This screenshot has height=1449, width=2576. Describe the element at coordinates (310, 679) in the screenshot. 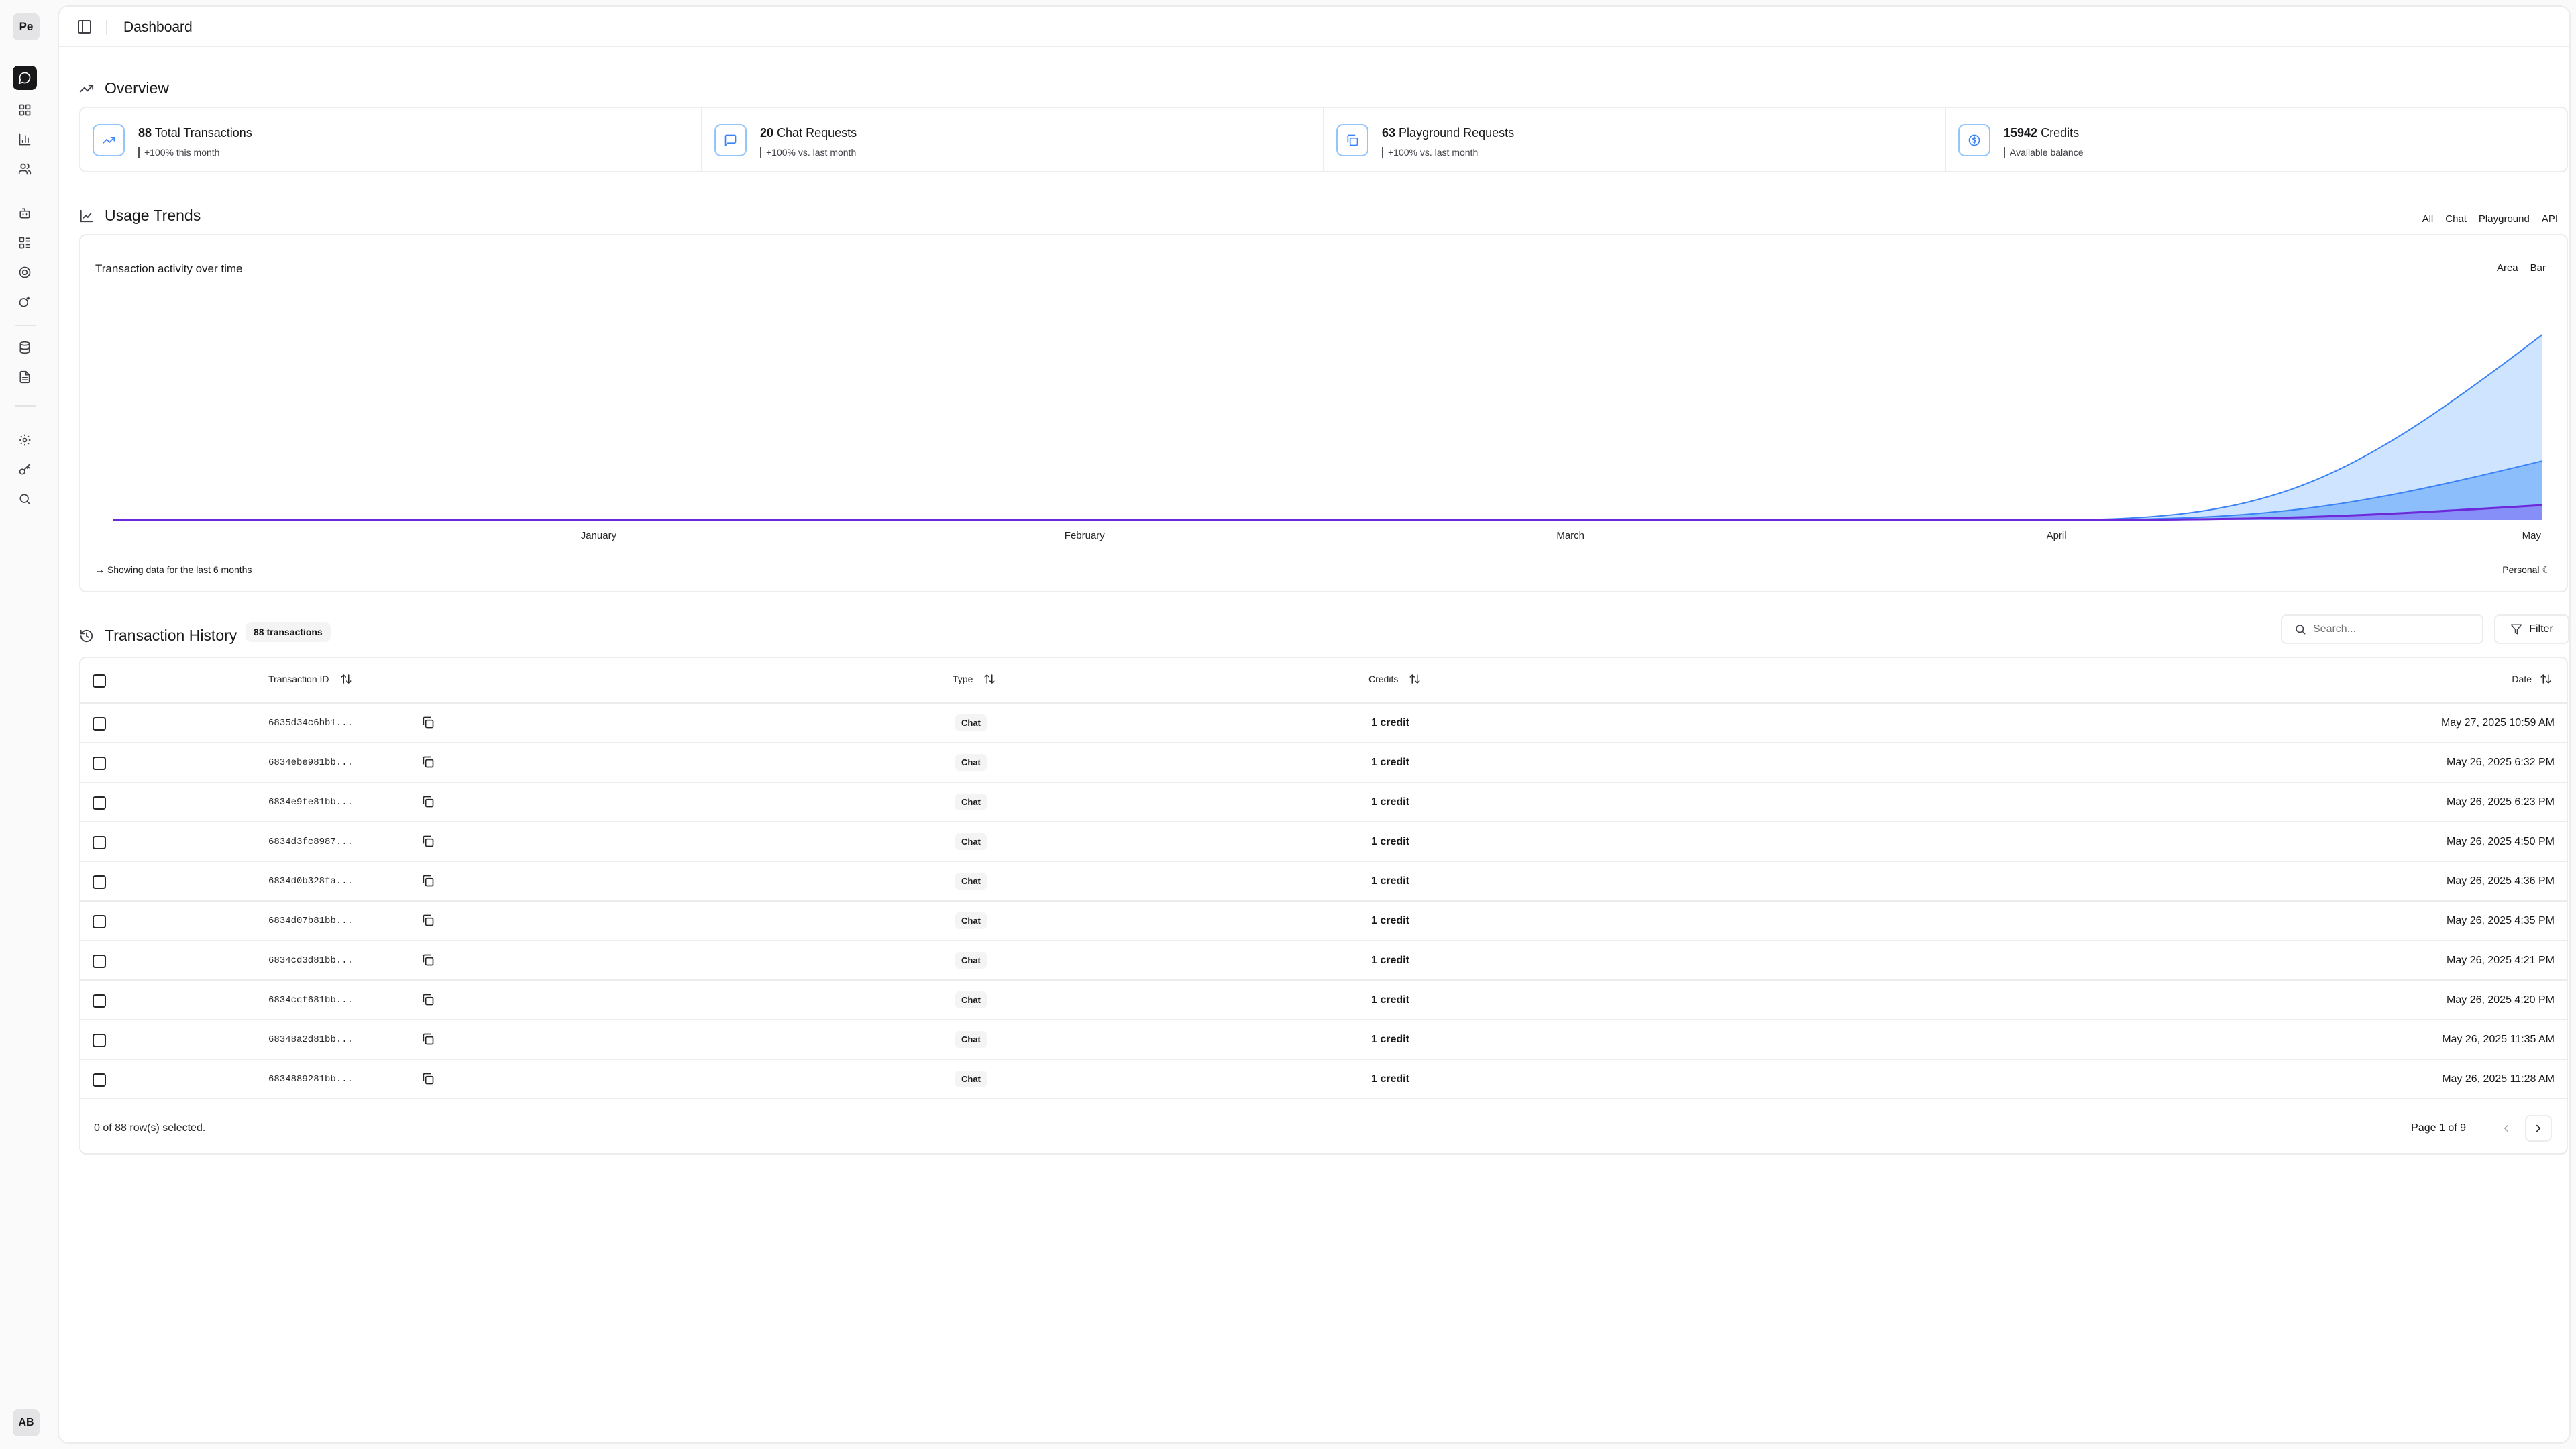

I see `column-header-id: Transaction ID` at that location.